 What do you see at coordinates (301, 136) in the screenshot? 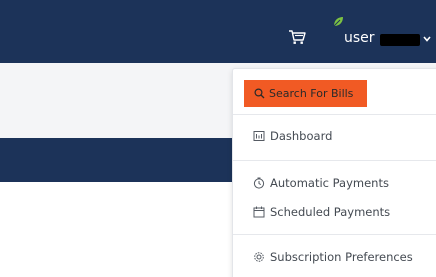
I see `menu-item-label: Dashboard` at bounding box center [301, 136].